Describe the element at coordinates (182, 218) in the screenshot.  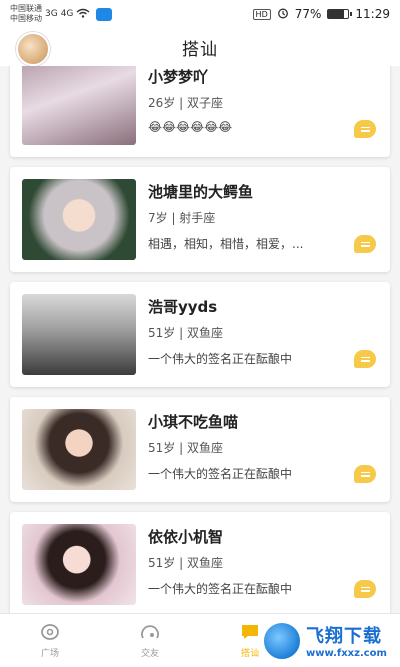
I see `user-age-zodiac: 7岁 | 射手座` at that location.